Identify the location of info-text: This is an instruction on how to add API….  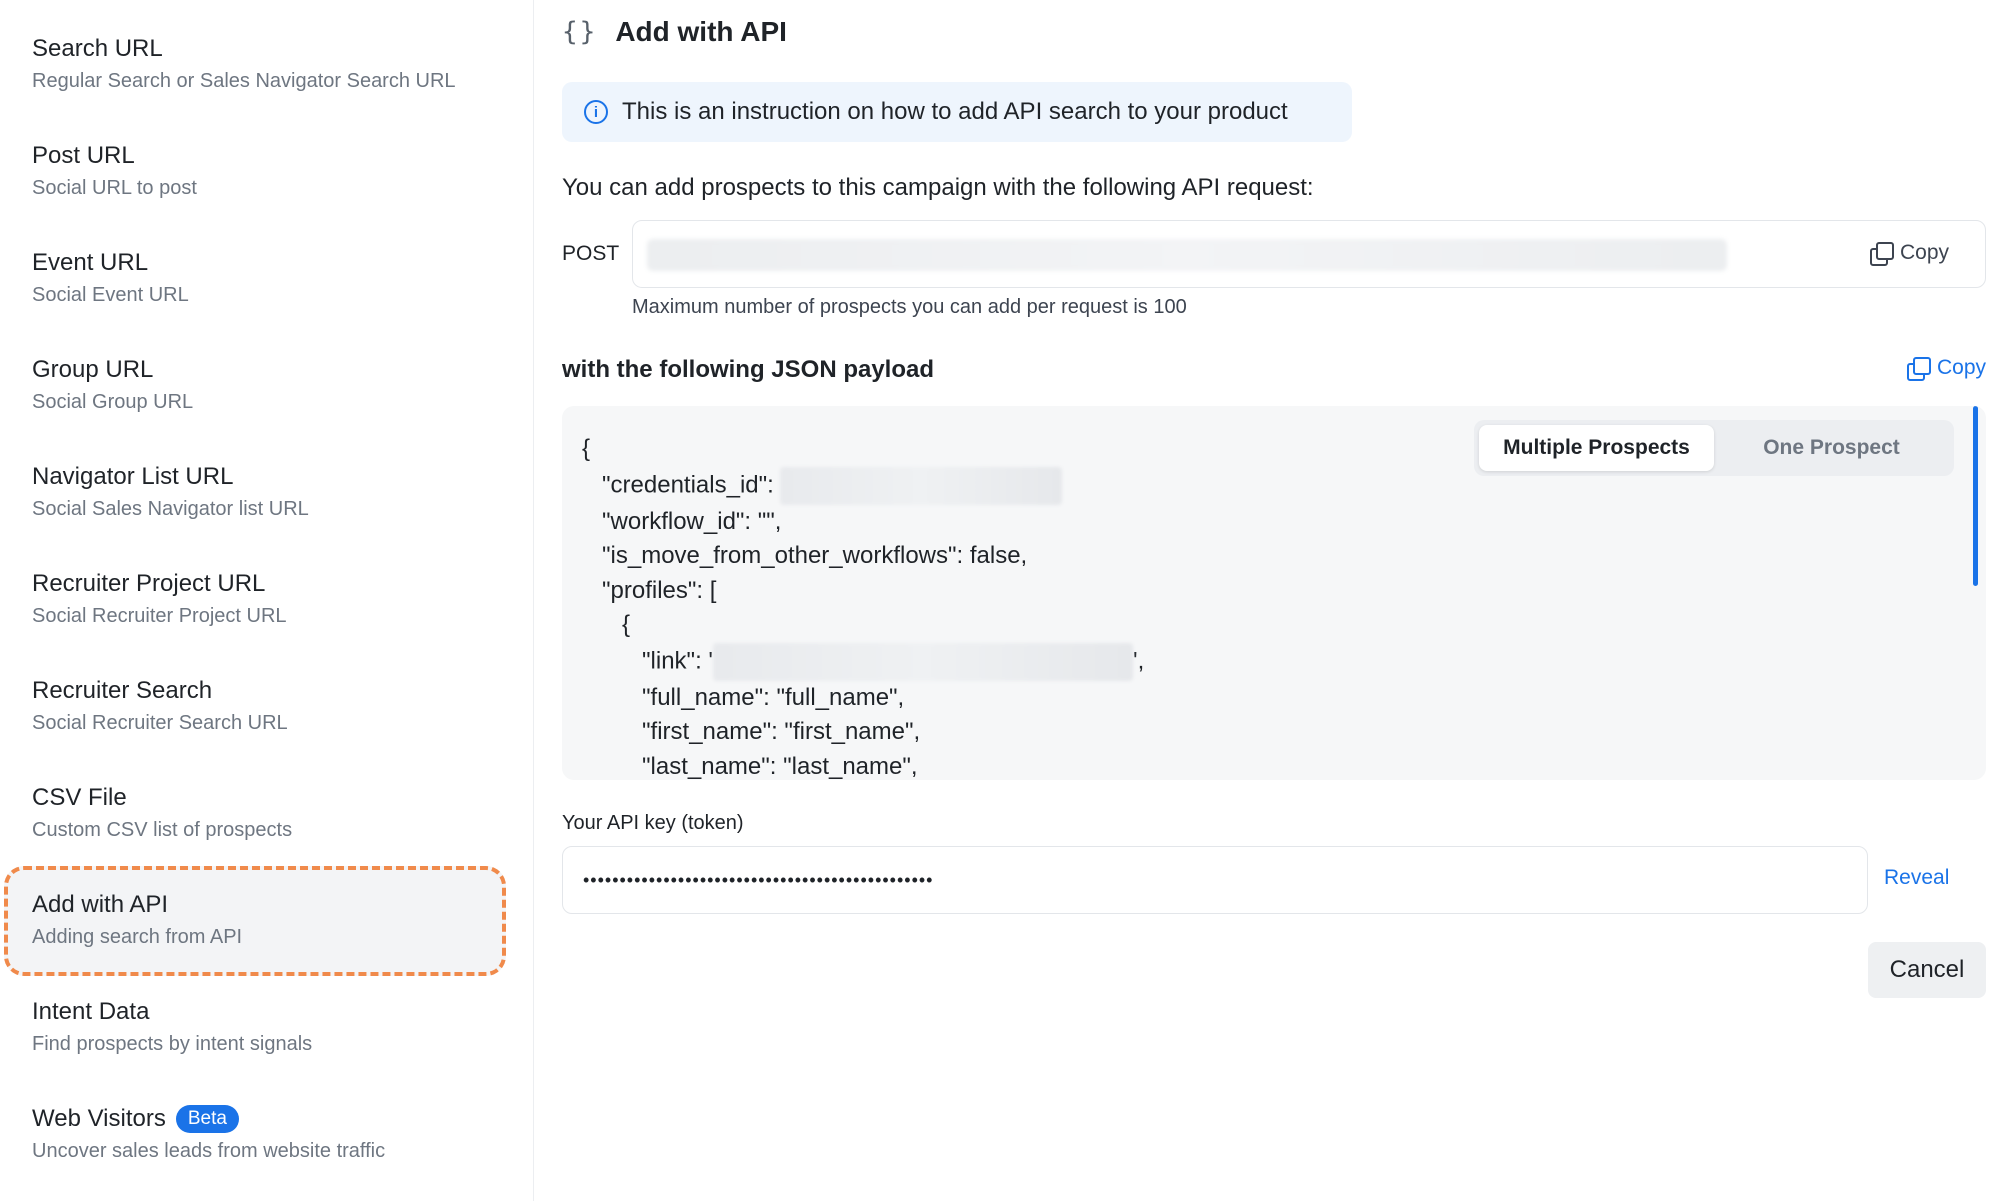
(955, 111).